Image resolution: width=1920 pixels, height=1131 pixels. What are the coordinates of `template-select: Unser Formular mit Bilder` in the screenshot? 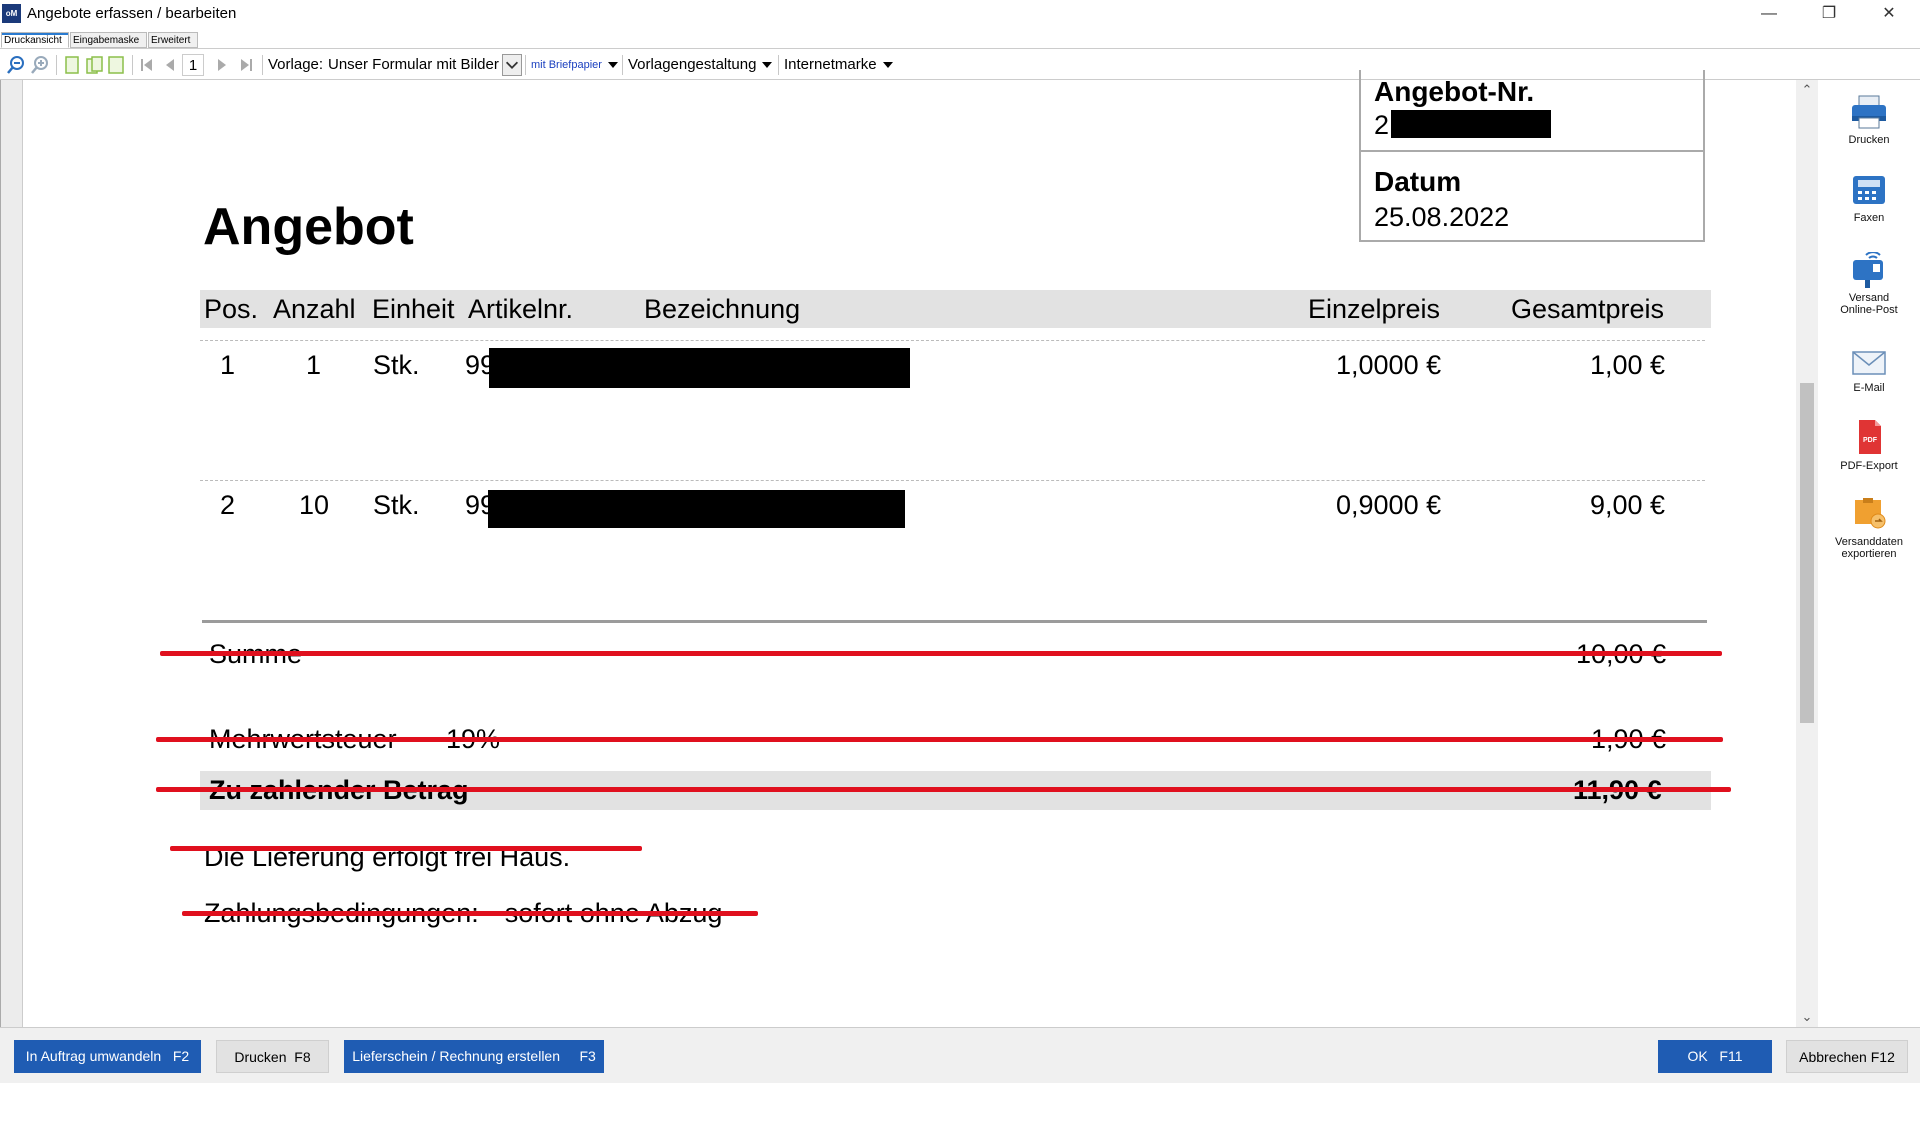 It's located at (415, 65).